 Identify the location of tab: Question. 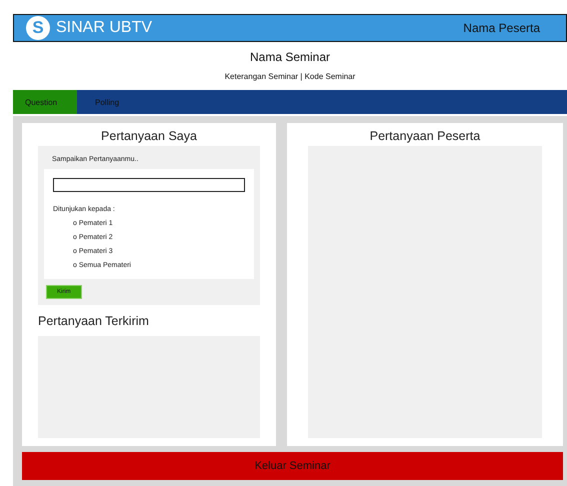
(45, 102).